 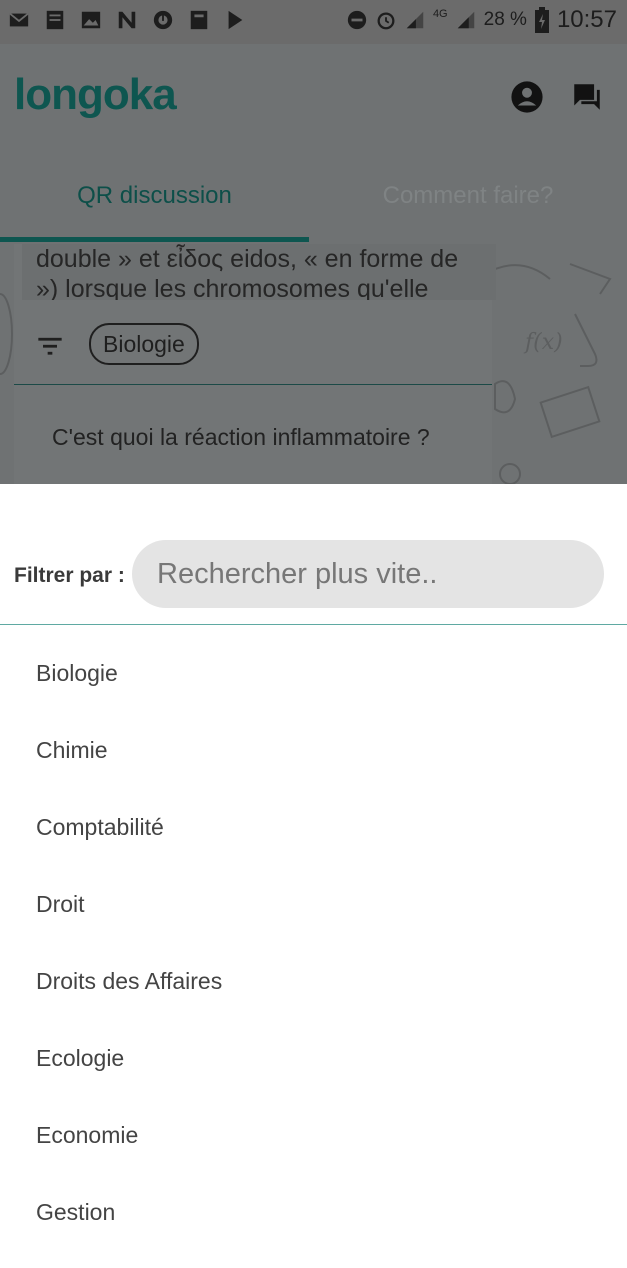 I want to click on filter-row: Biologie, so click(x=253, y=350).